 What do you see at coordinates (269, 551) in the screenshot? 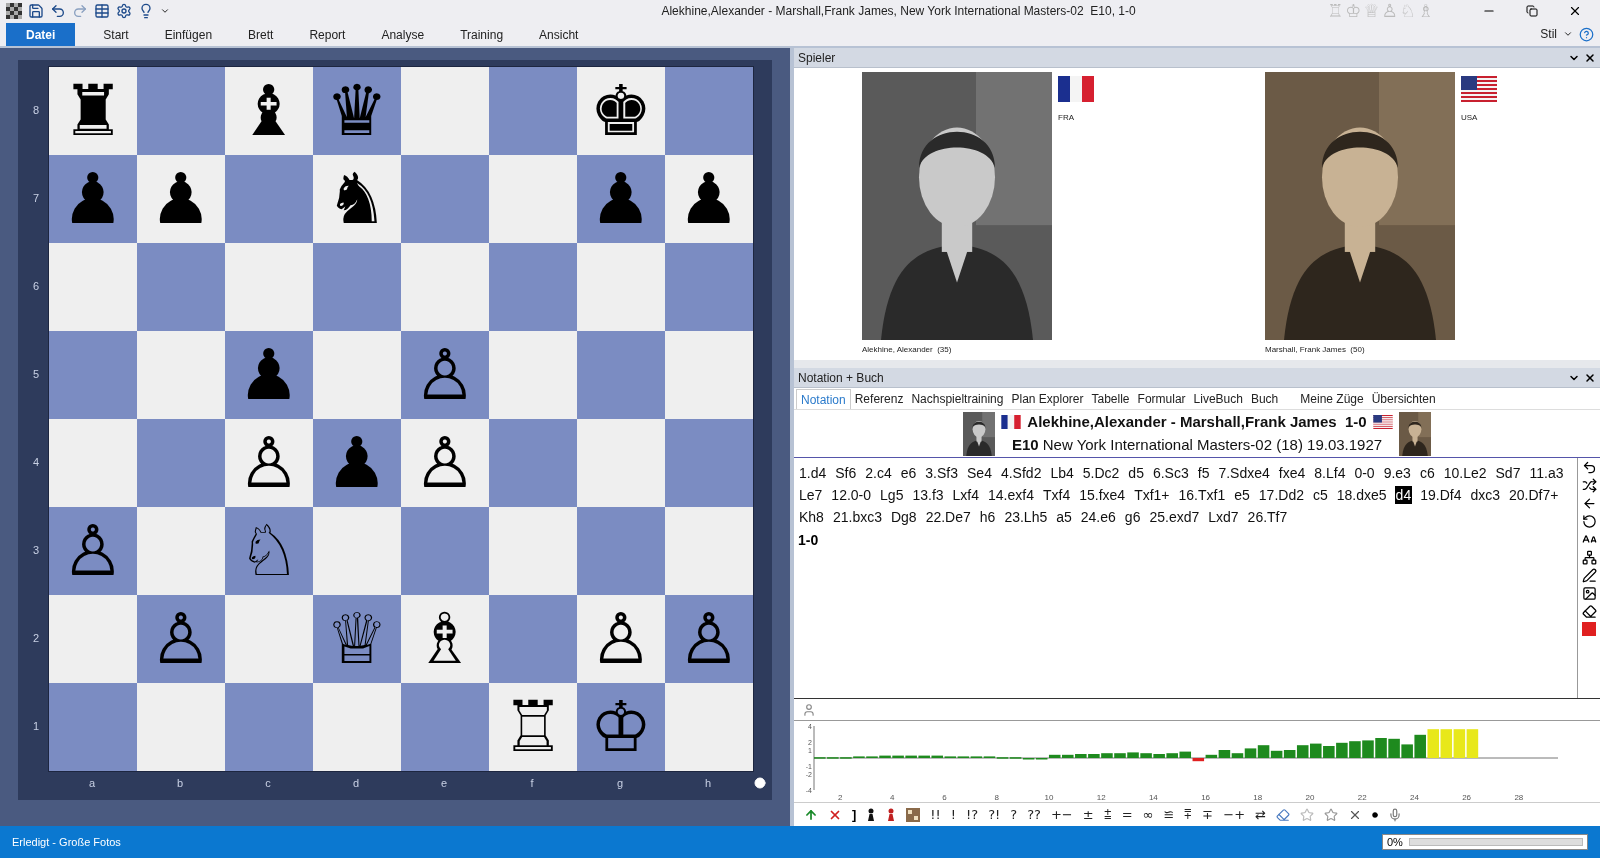
I see `board-square: ♘` at bounding box center [269, 551].